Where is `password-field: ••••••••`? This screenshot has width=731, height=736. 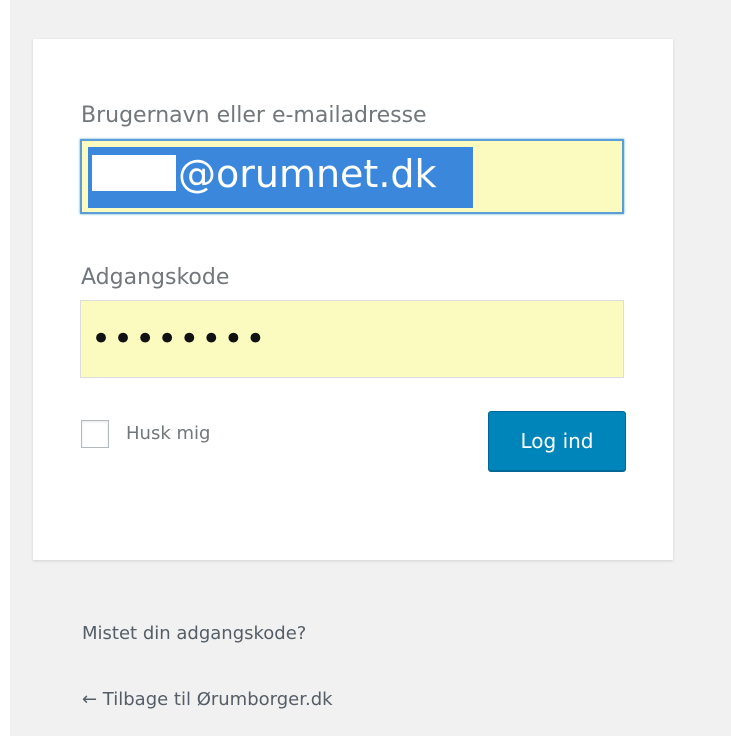
password-field: •••••••• is located at coordinates (352, 339).